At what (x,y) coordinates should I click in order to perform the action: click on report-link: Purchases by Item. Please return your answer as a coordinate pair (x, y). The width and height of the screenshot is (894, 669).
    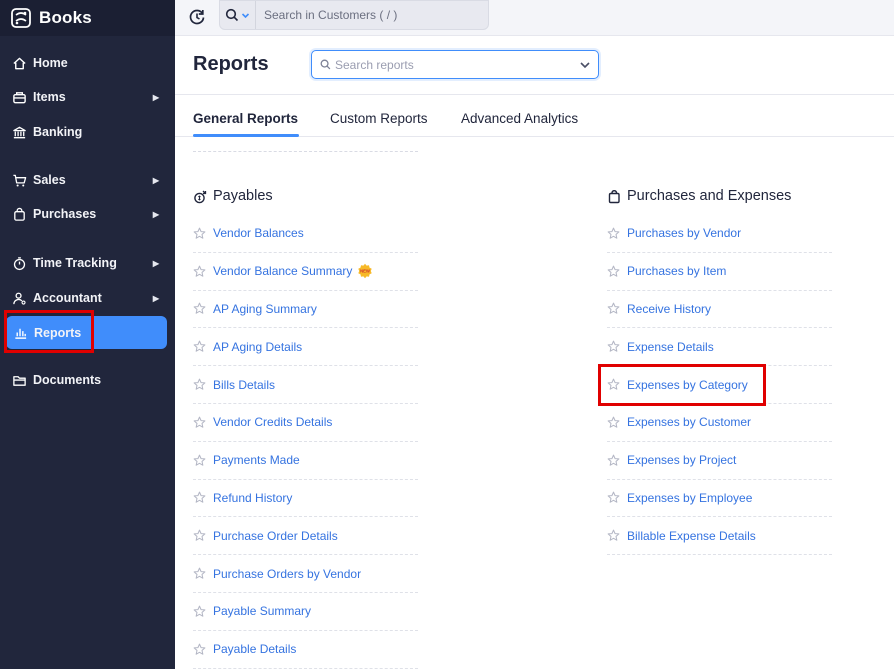
    Looking at the image, I should click on (676, 271).